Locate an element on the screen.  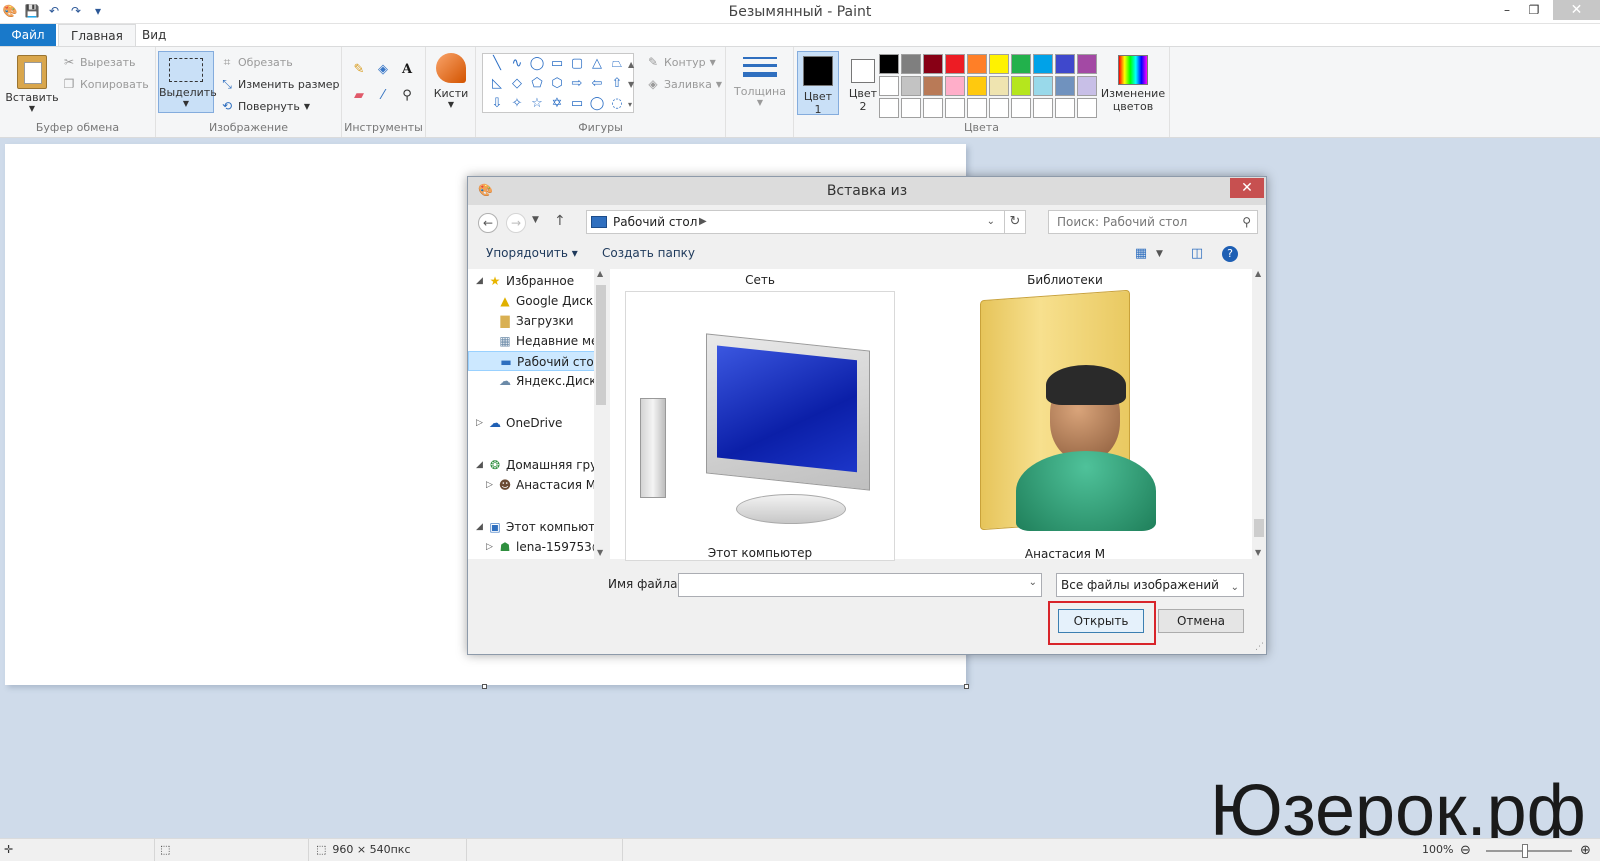
organize-button: Упорядочить ▾ is located at coordinates (532, 253).